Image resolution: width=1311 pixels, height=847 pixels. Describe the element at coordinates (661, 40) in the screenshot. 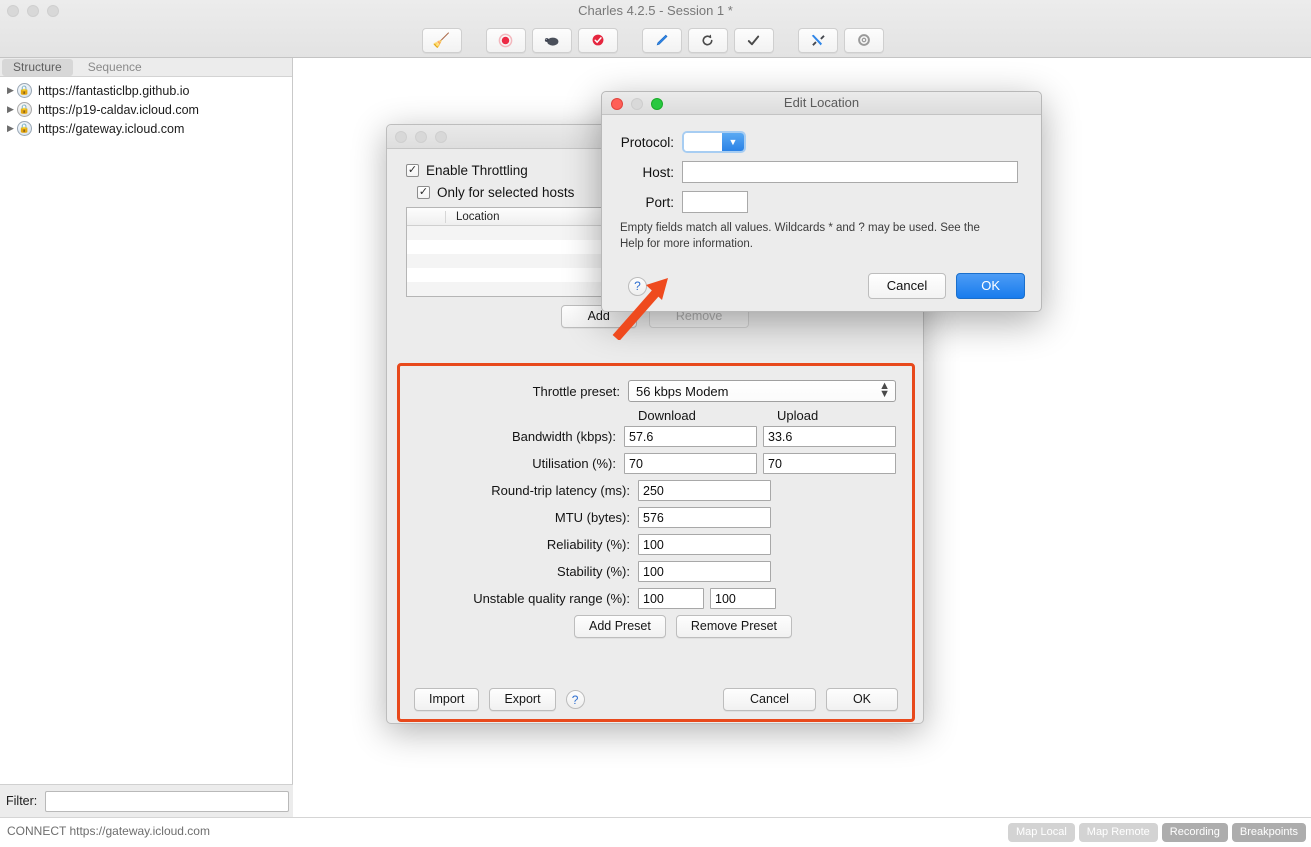

I see `compose-pen-icon` at that location.